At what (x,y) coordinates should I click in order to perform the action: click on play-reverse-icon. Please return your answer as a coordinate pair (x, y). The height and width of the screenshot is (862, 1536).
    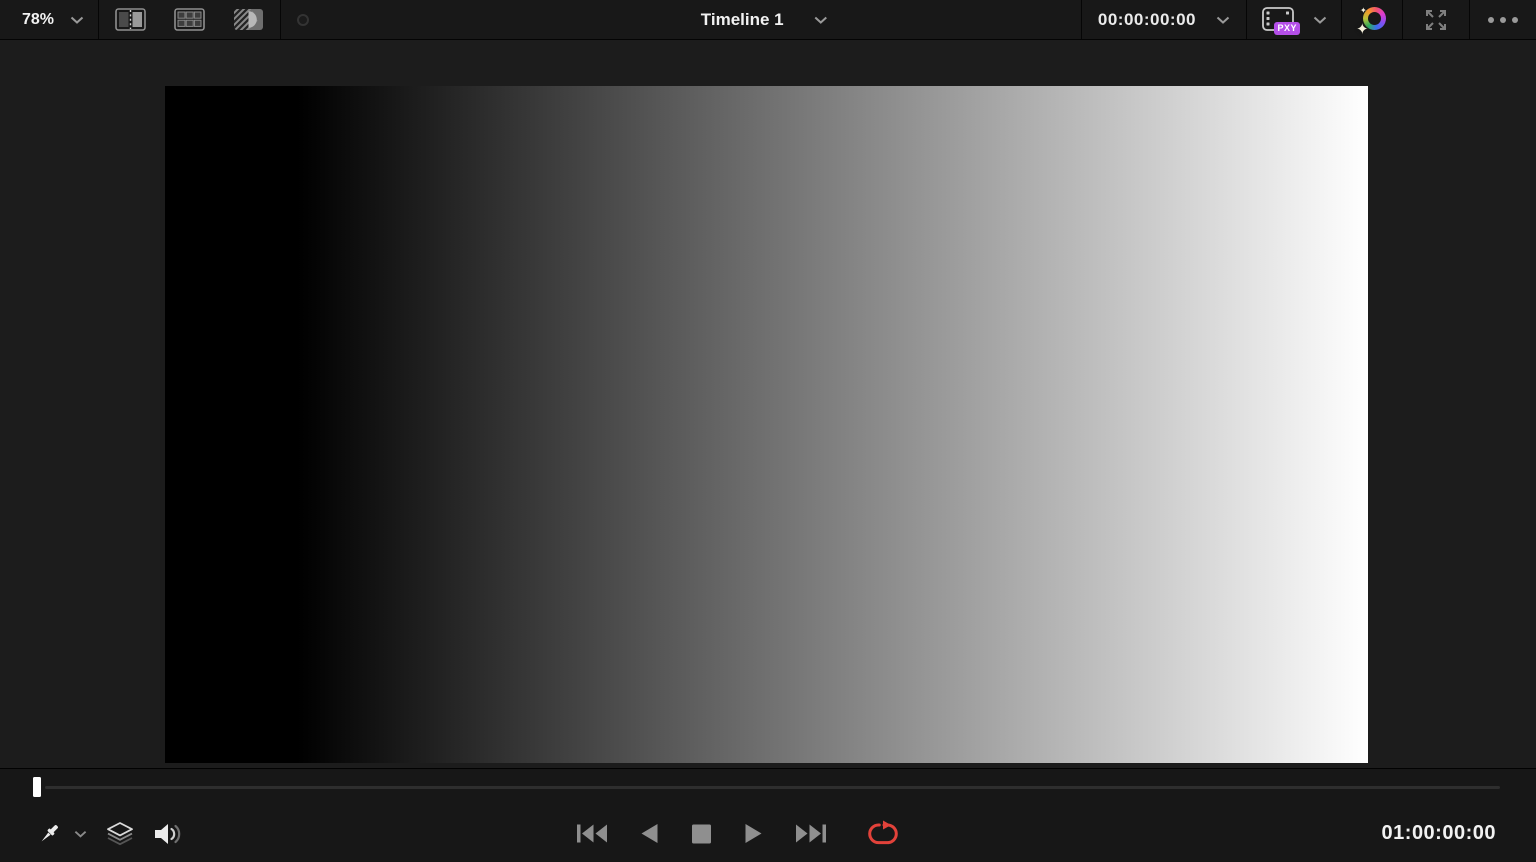
    Looking at the image, I should click on (649, 833).